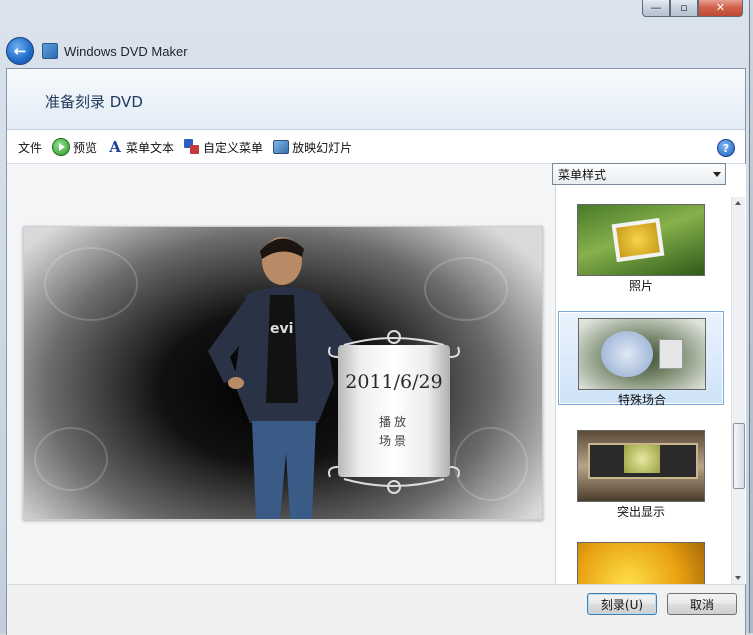 The width and height of the screenshot is (753, 635). What do you see at coordinates (61, 147) in the screenshot?
I see `play-icon` at bounding box center [61, 147].